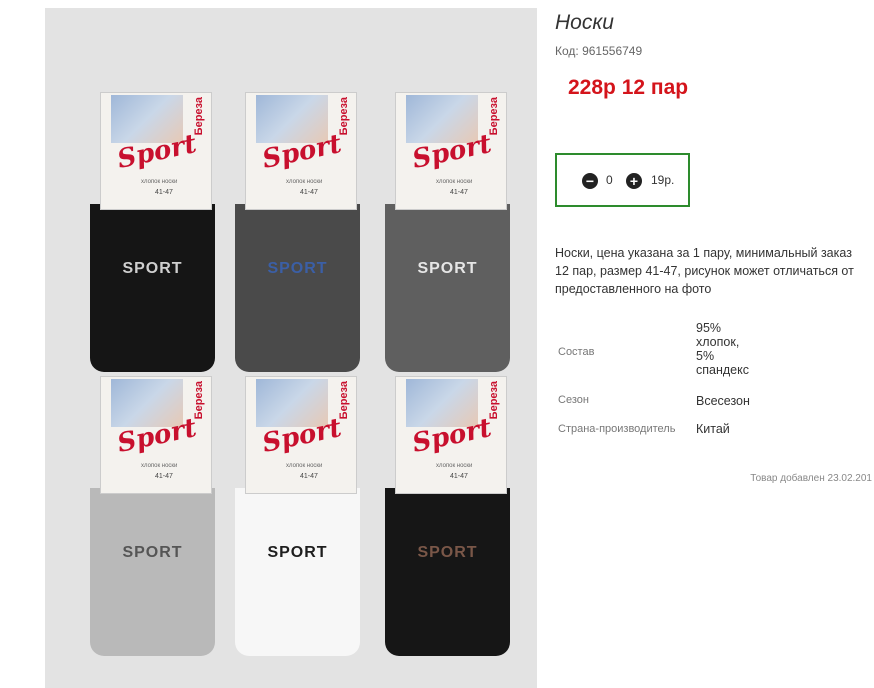  Describe the element at coordinates (713, 429) in the screenshot. I see `spec-value-country: Китай` at that location.